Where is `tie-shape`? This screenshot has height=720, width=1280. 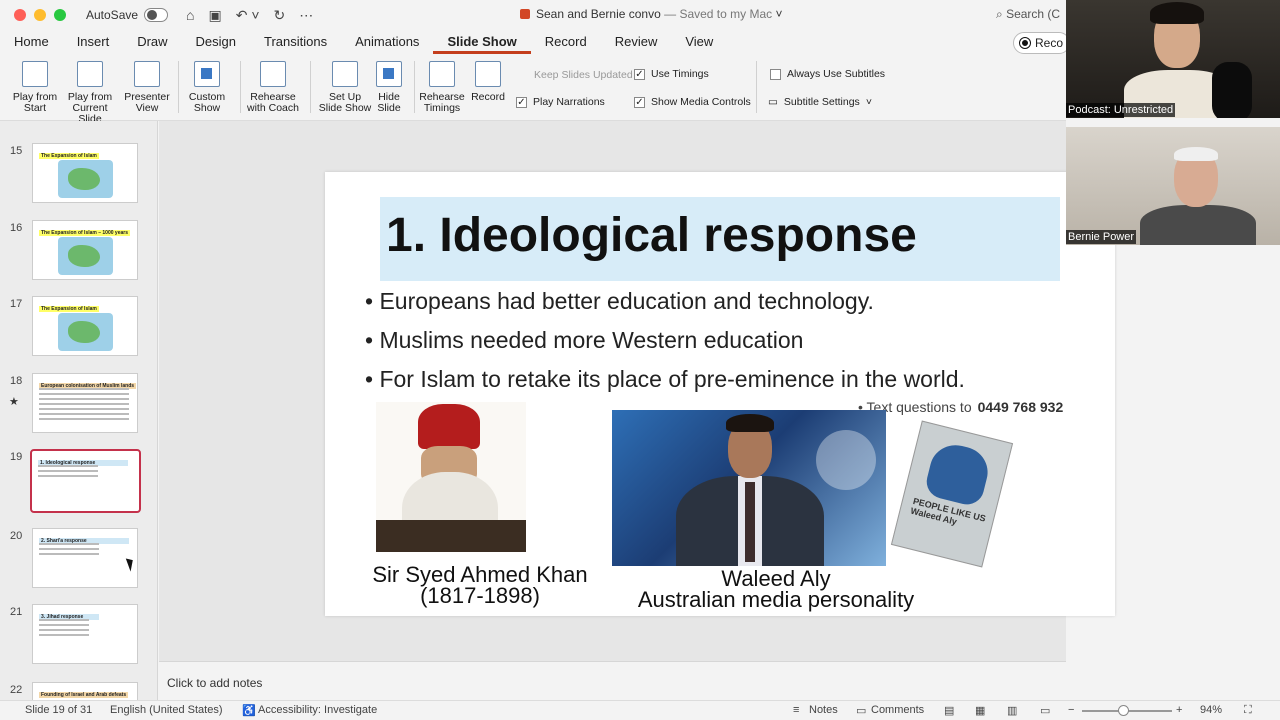 tie-shape is located at coordinates (750, 522).